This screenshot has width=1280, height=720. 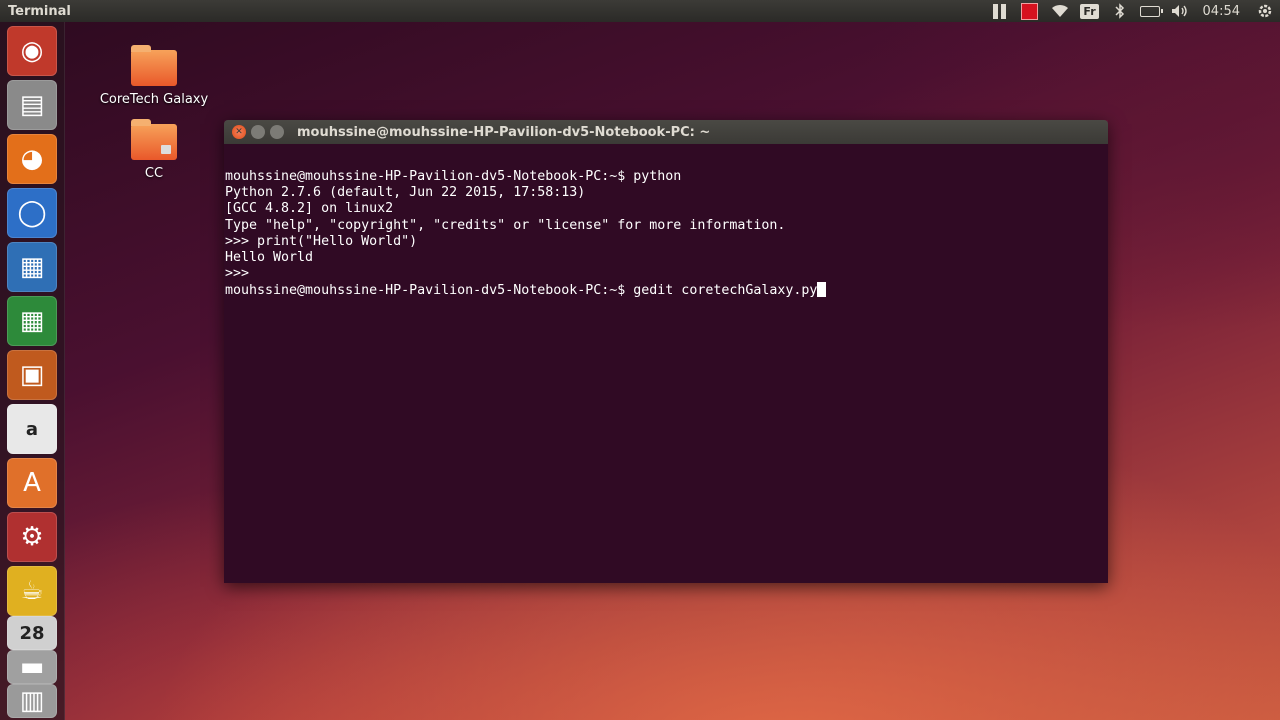 I want to click on maximize-button, so click(x=277, y=132).